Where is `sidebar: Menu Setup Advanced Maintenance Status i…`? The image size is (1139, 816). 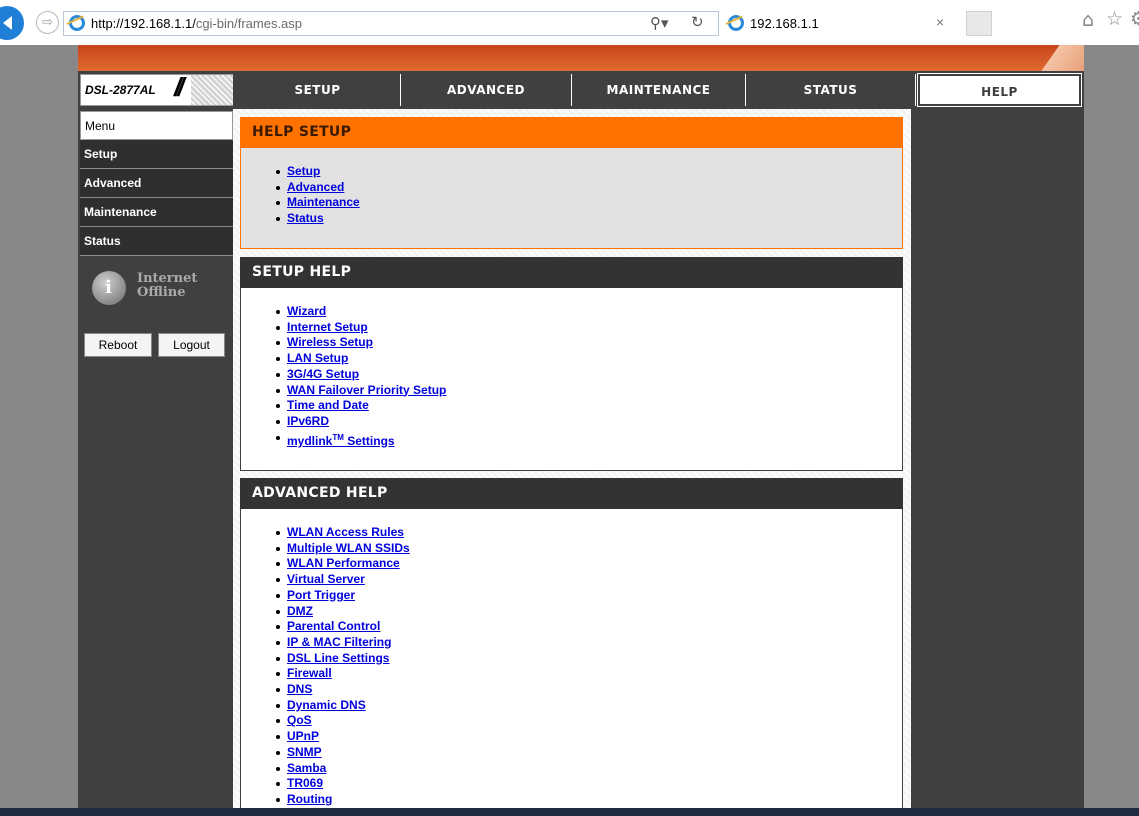
sidebar: Menu Setup Advanced Maintenance Status i… is located at coordinates (156, 459).